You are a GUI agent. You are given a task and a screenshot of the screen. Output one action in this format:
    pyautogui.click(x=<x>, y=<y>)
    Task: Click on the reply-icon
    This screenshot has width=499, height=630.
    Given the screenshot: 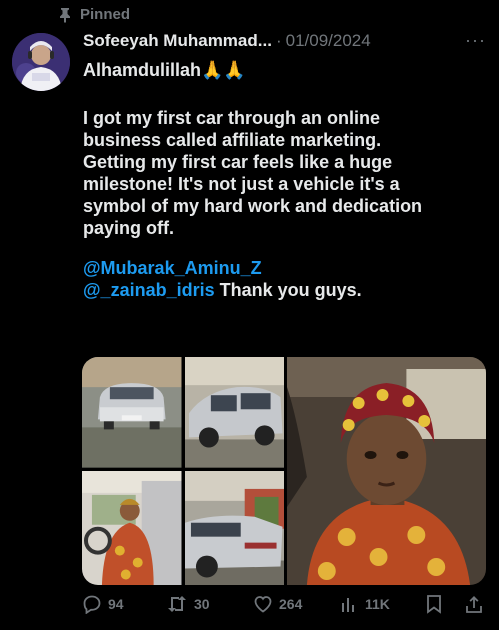 What is the action you would take?
    pyautogui.click(x=92, y=604)
    